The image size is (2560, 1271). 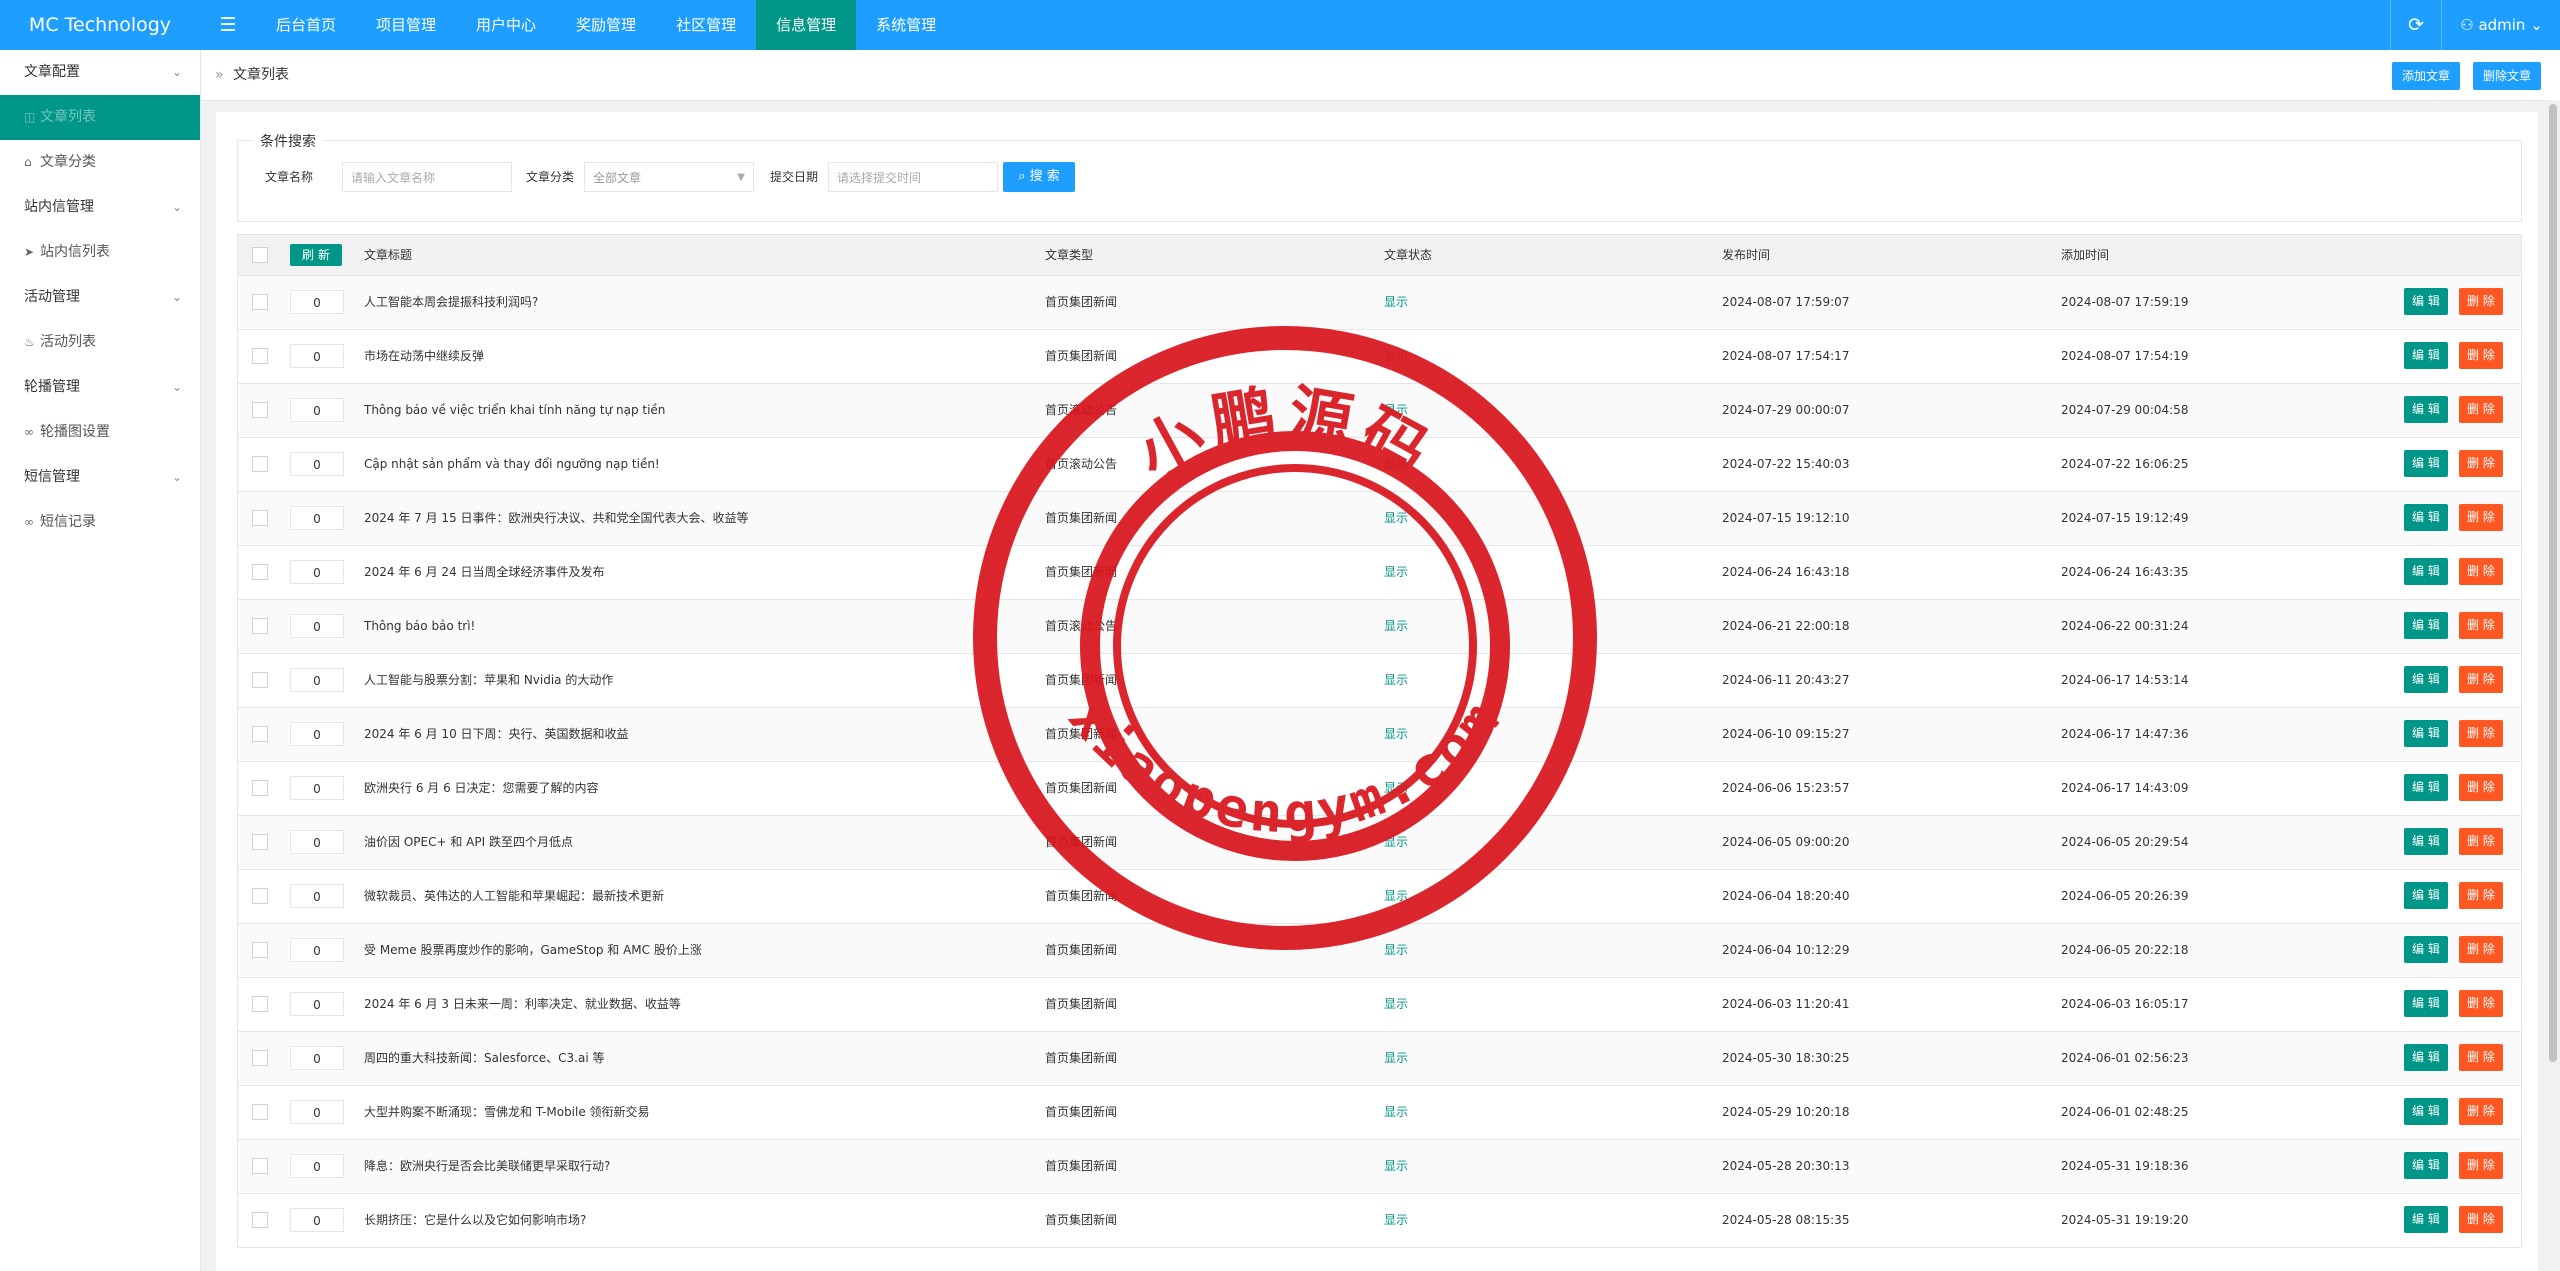 I want to click on nav-item-0: 后台首页, so click(x=306, y=25).